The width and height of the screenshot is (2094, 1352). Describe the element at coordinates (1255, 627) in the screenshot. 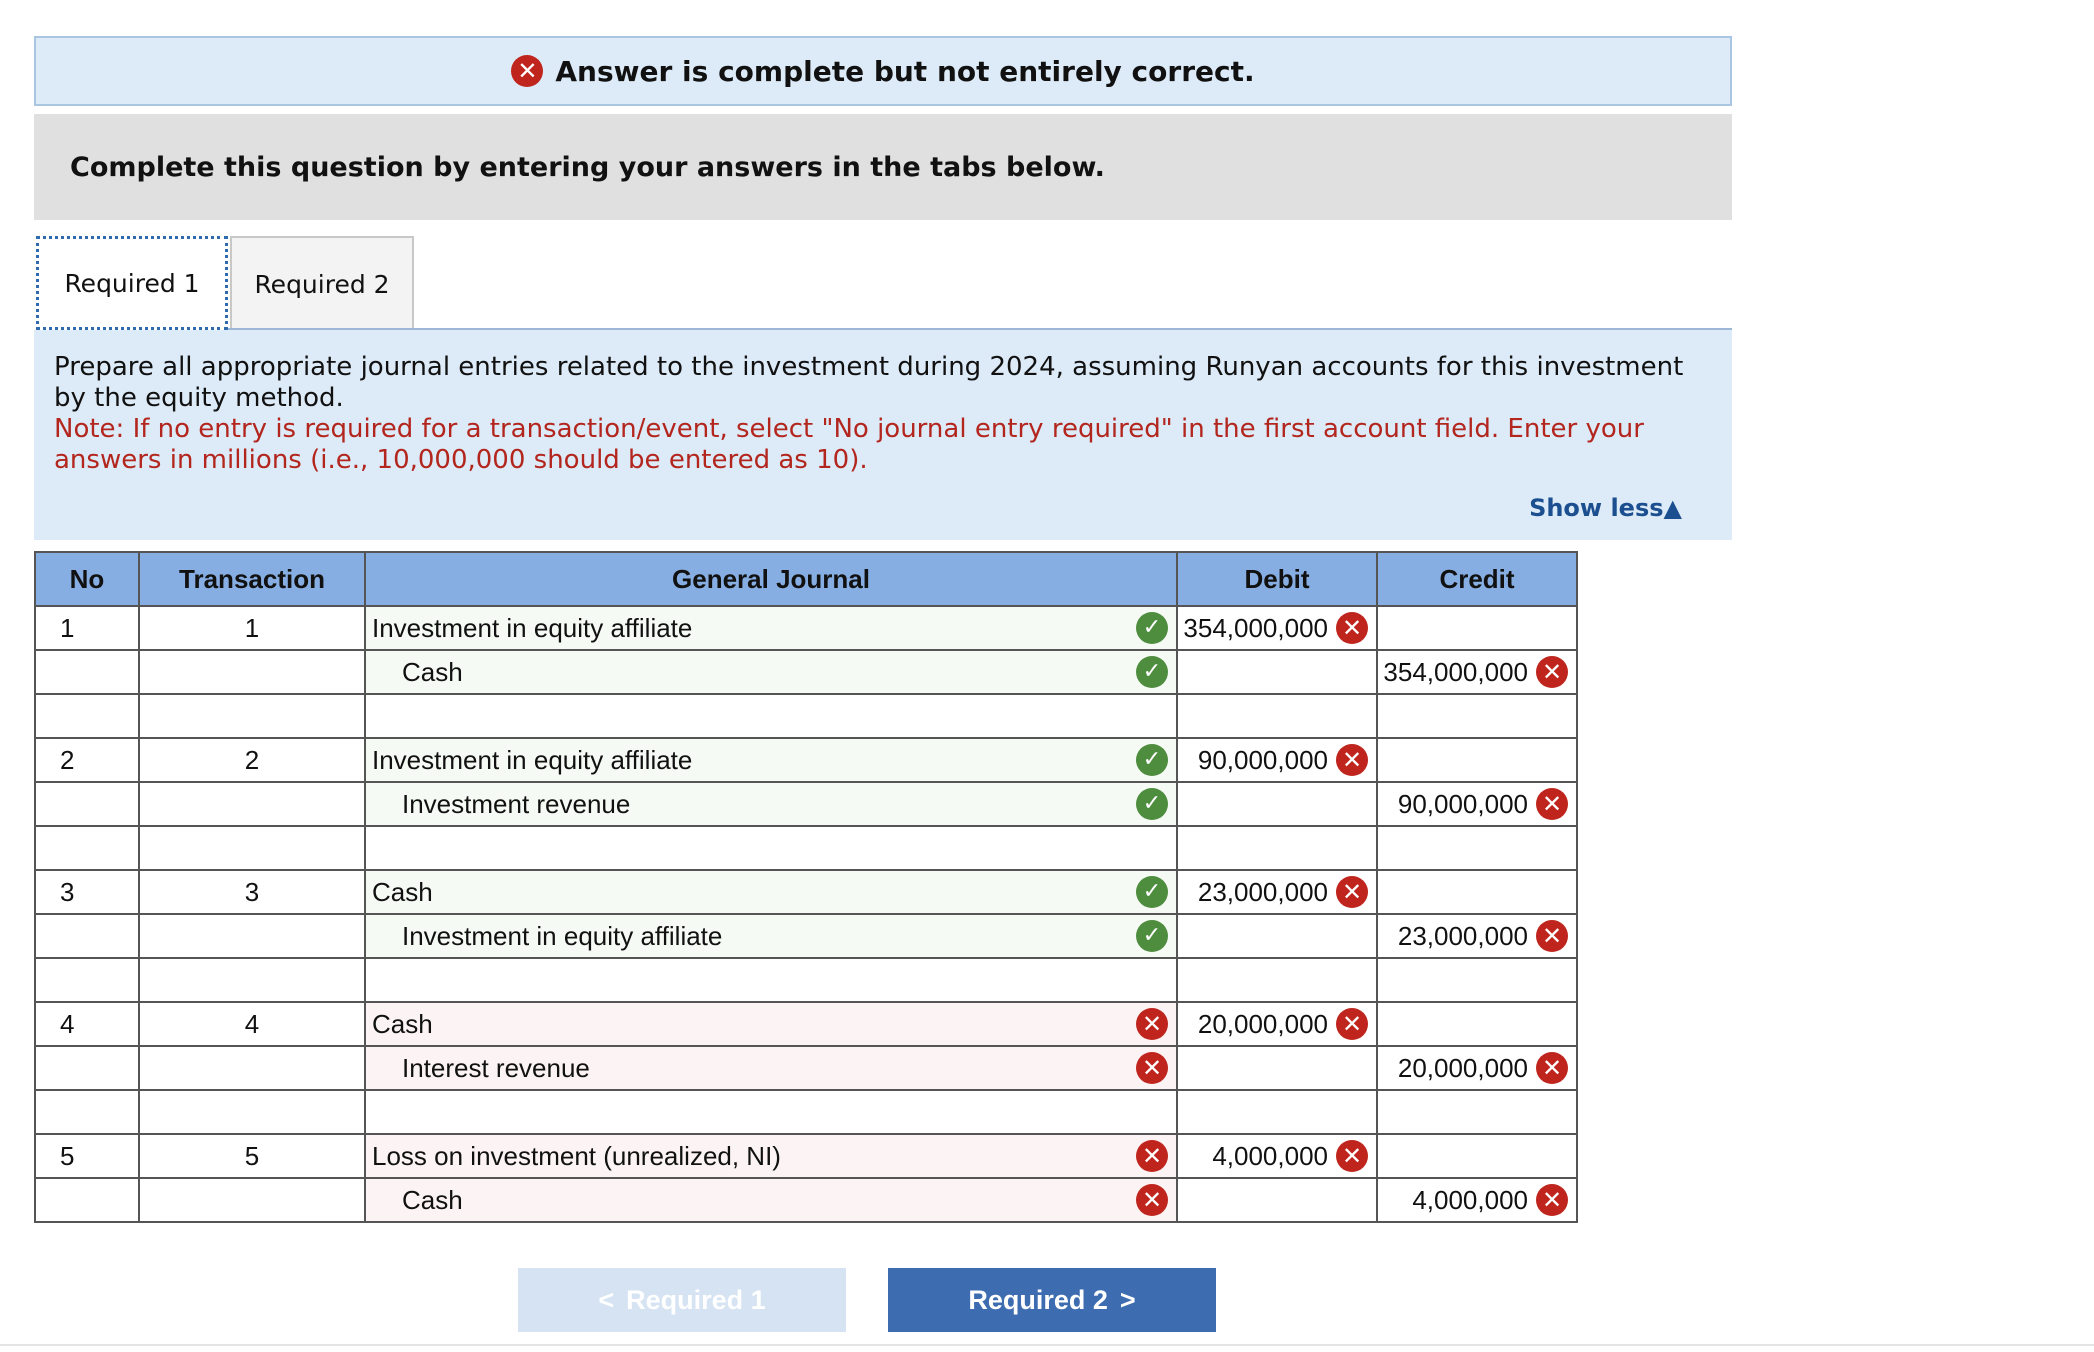

I see `debit-amount: 354,000,000` at that location.